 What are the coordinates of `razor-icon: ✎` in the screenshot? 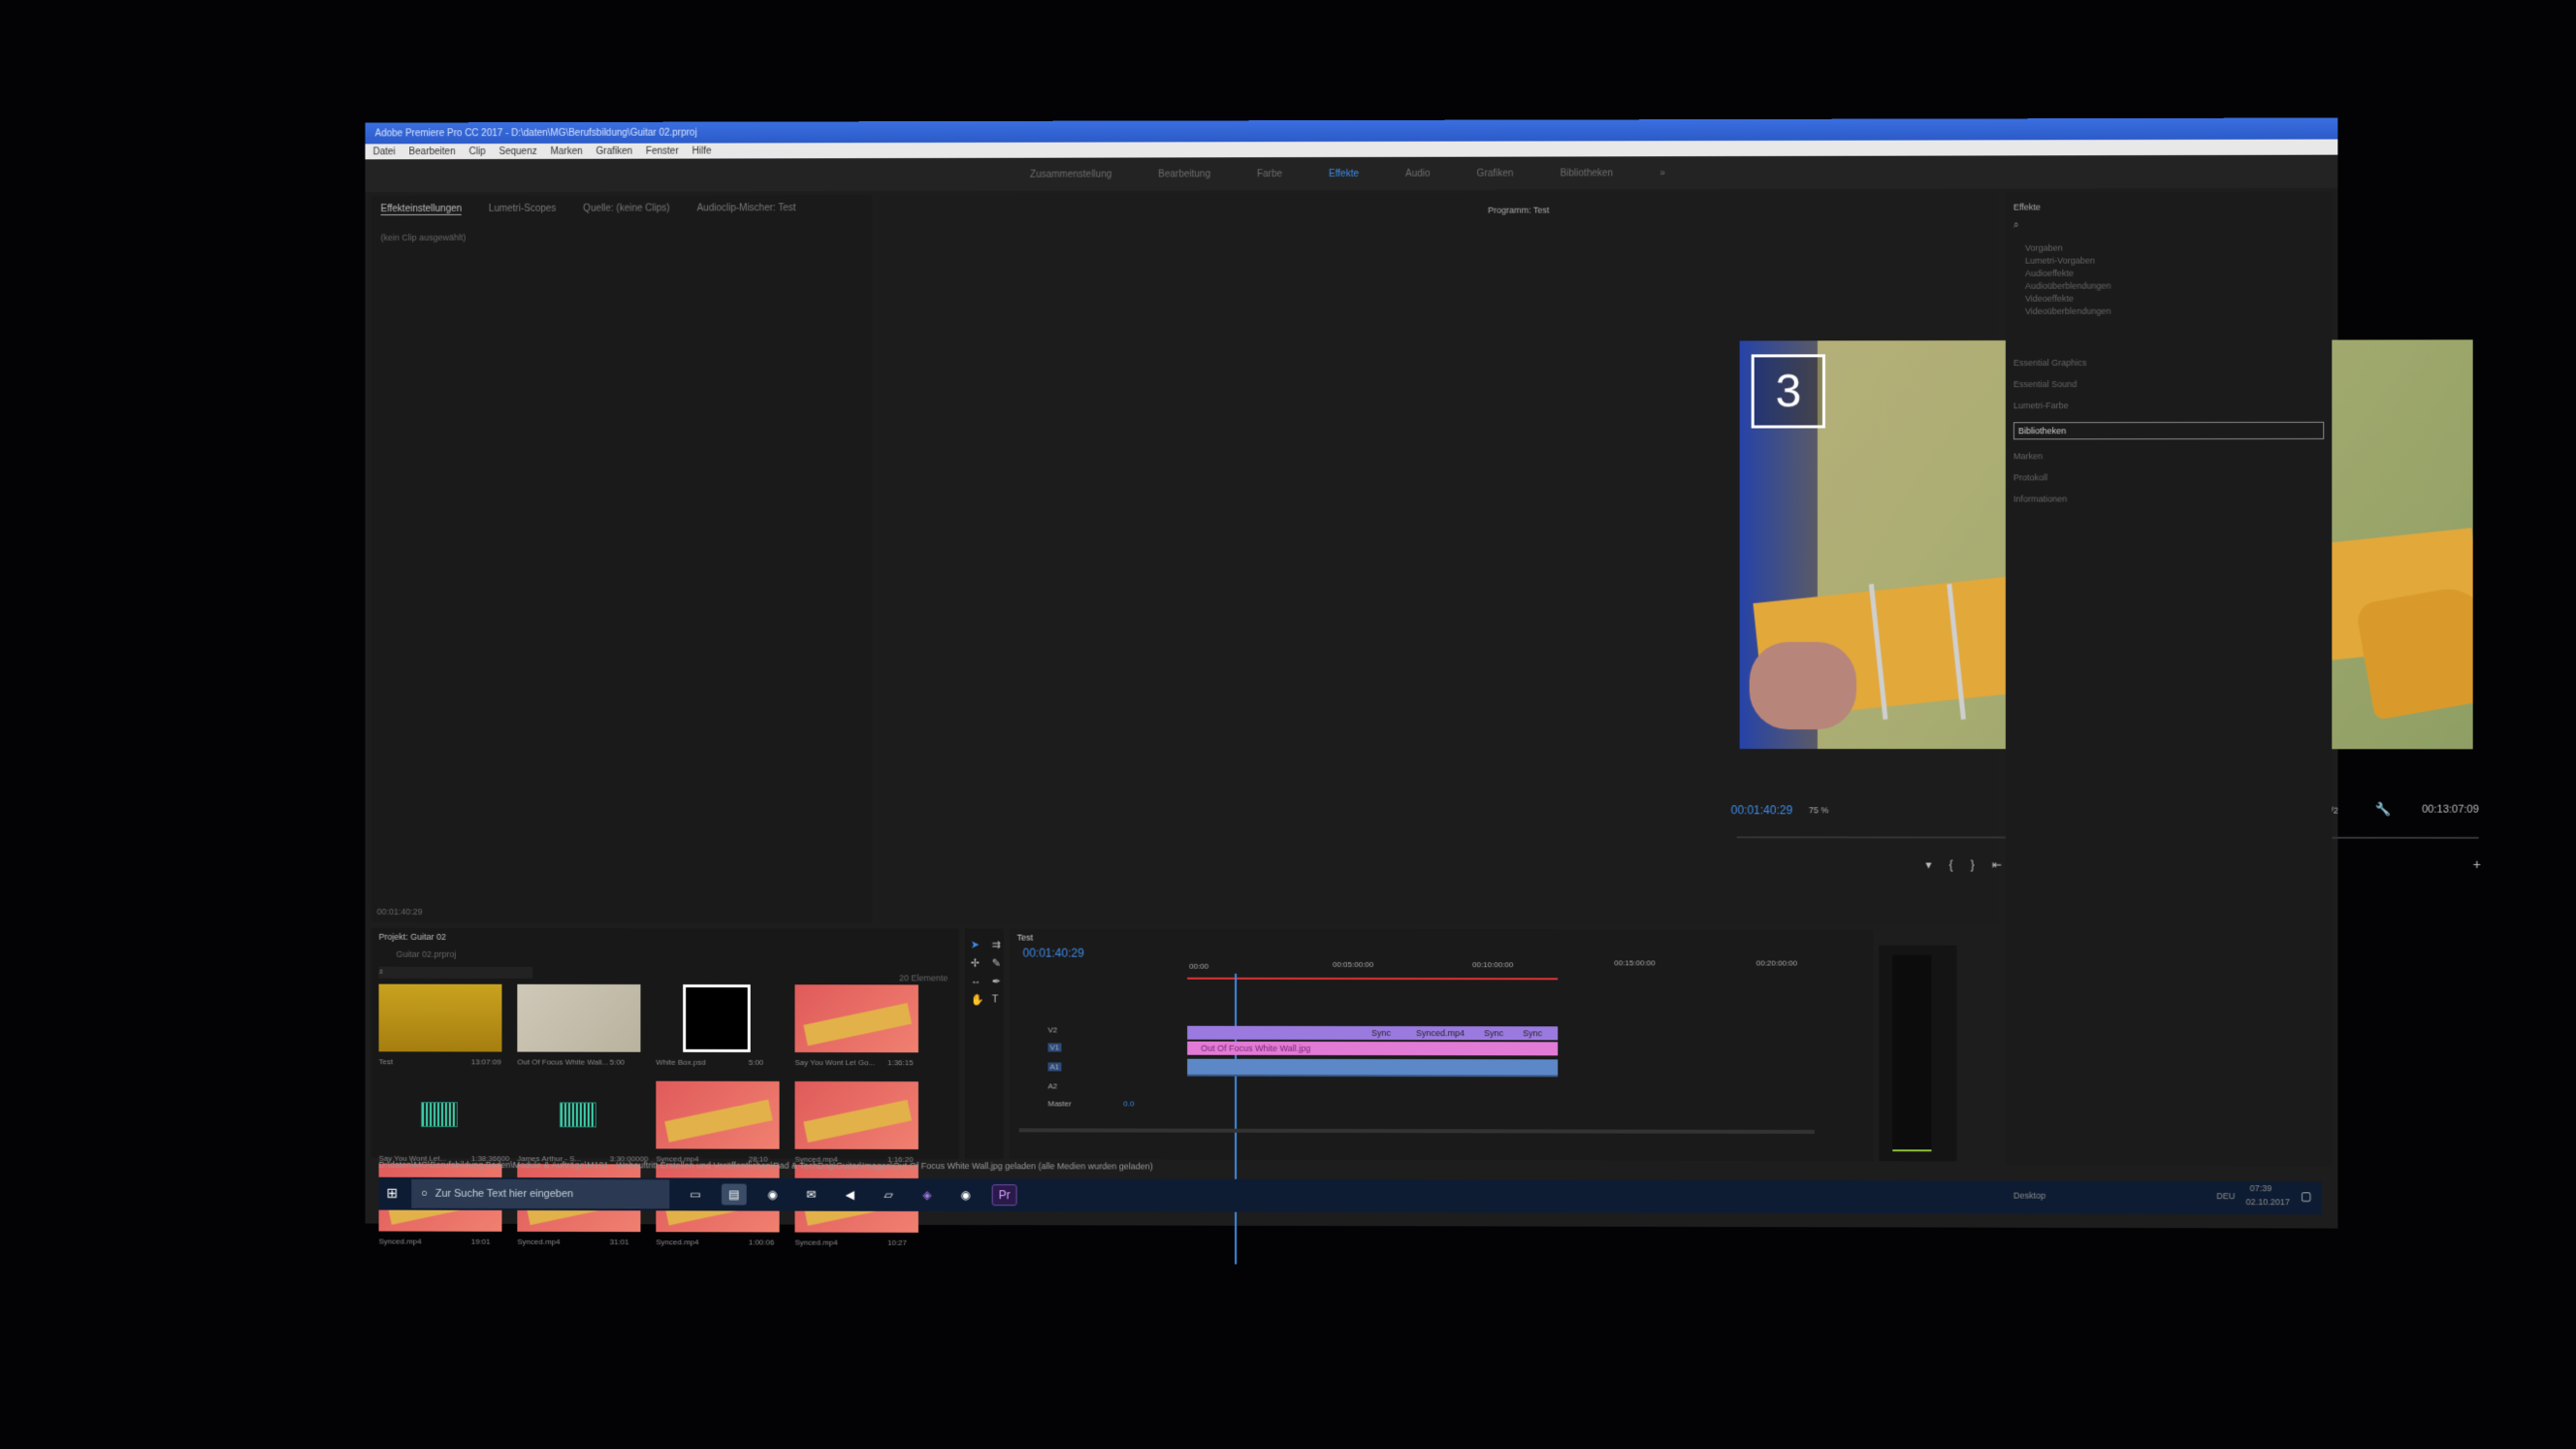 It's located at (1000, 963).